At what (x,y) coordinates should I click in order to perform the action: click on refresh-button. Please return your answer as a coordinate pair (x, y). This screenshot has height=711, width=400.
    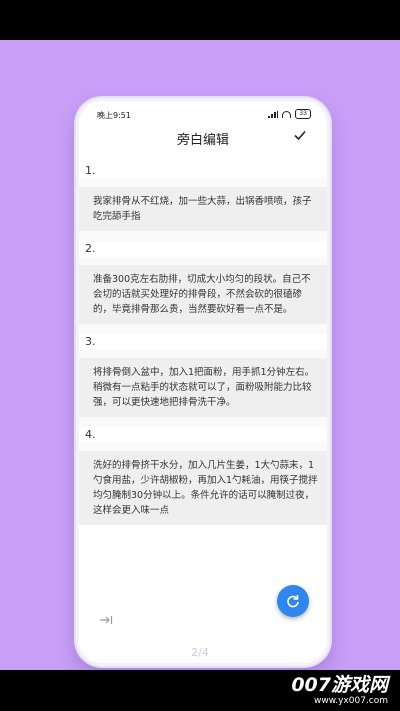
    Looking at the image, I should click on (293, 601).